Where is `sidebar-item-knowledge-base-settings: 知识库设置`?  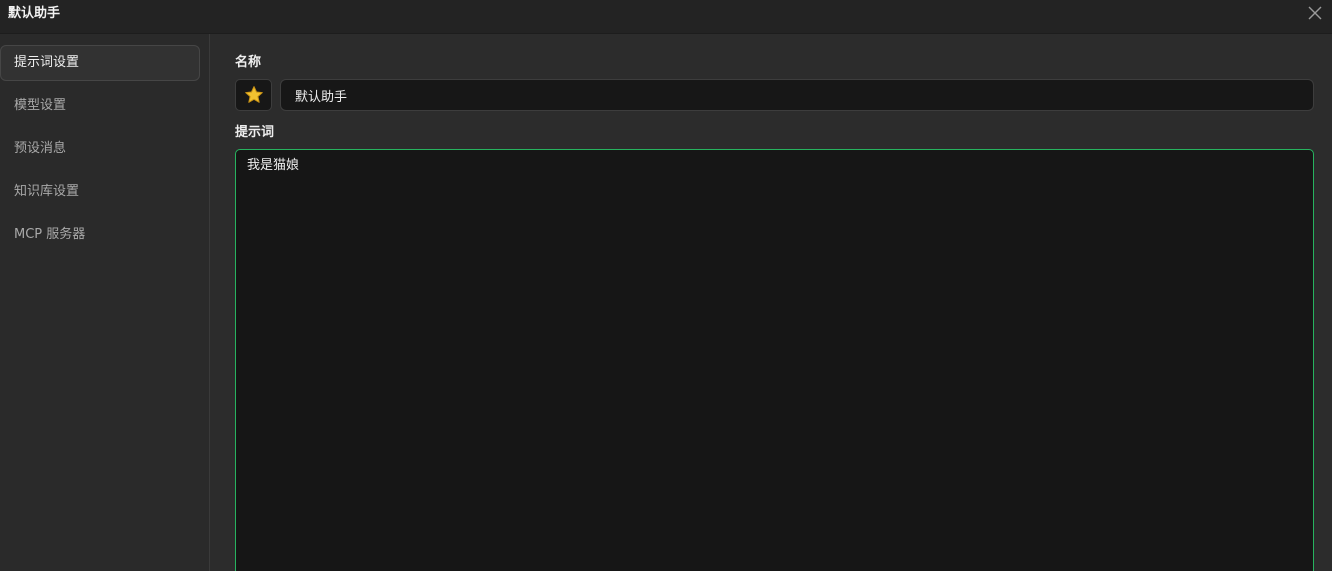 sidebar-item-knowledge-base-settings: 知识库设置 is located at coordinates (100, 192).